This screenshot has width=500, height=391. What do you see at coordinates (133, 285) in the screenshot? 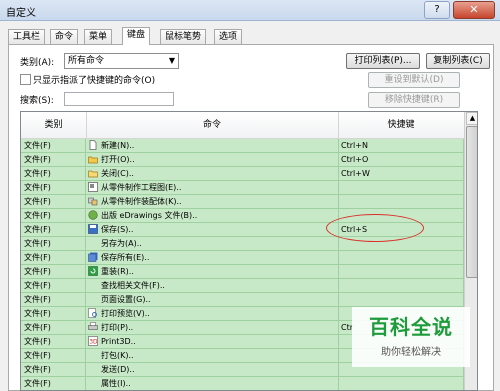
I see `row-command-label: 查找相关文件(F)..` at bounding box center [133, 285].